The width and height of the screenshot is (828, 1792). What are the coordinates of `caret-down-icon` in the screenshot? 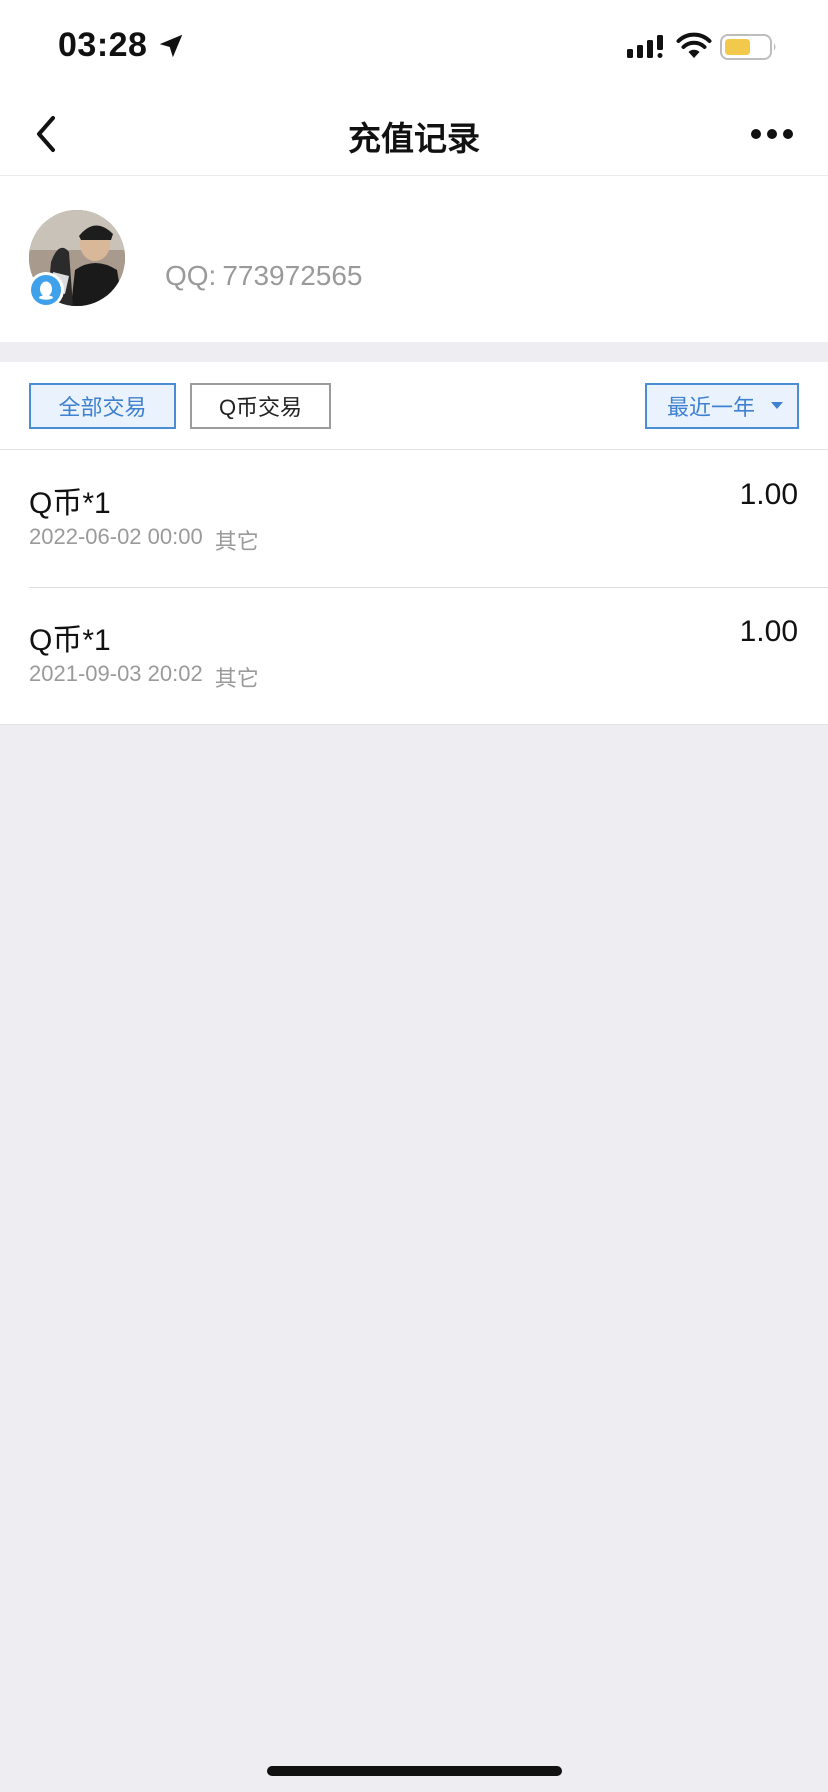 It's located at (777, 405).